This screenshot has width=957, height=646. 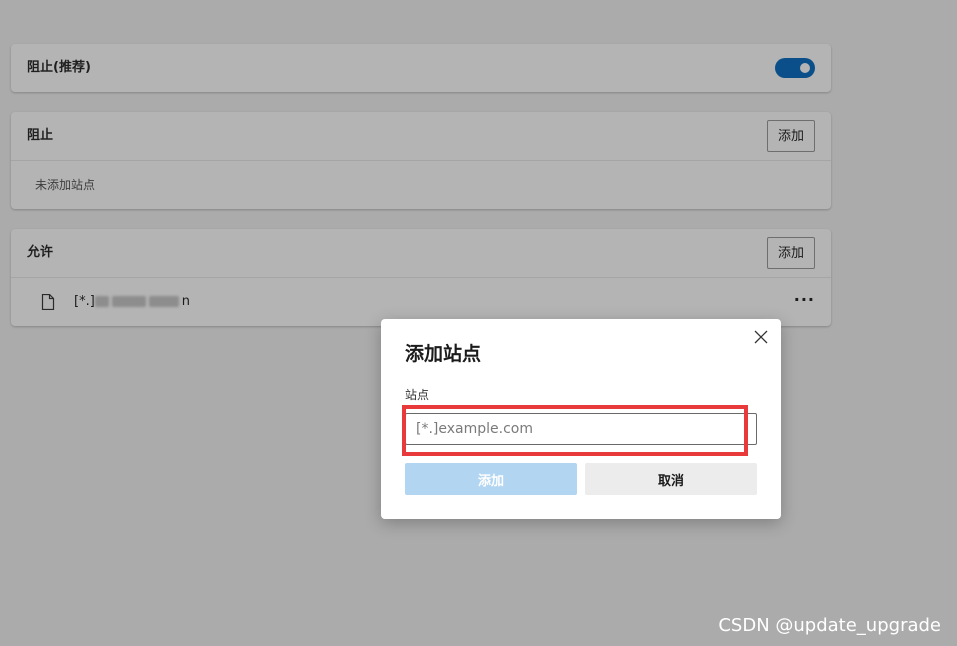 I want to click on block-list-title: 阻止, so click(x=40, y=135).